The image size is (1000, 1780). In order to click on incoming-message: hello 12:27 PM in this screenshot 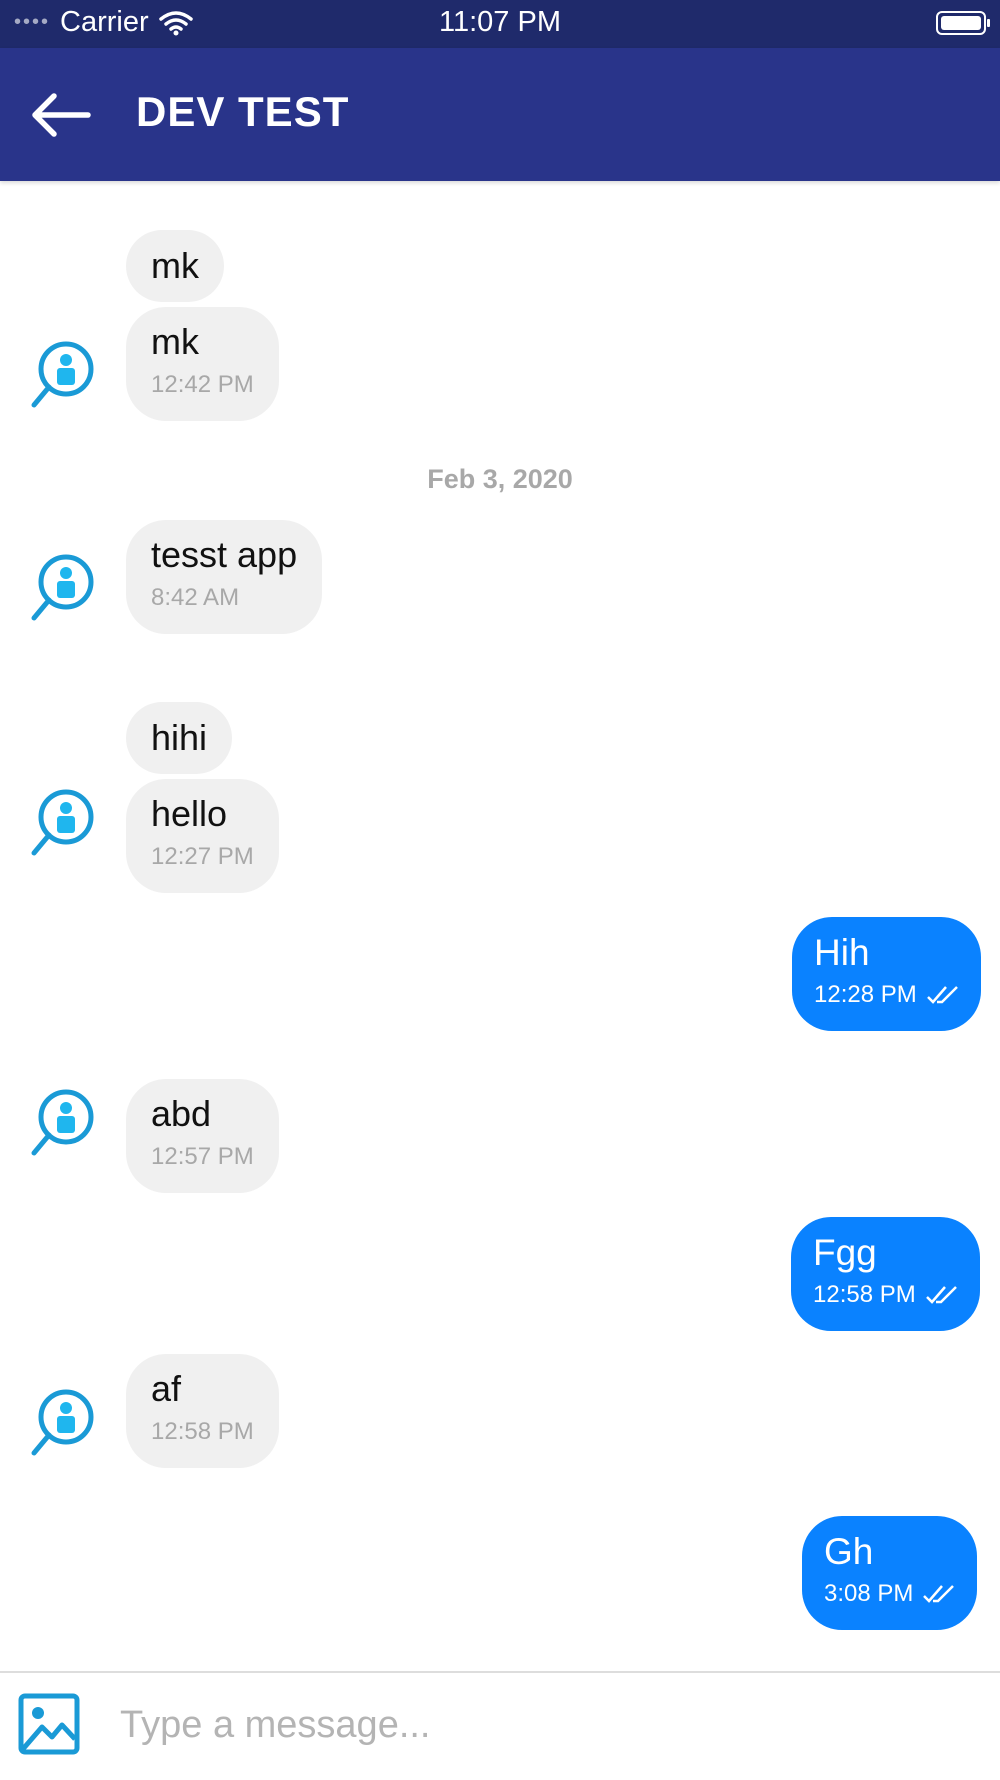, I will do `click(202, 836)`.